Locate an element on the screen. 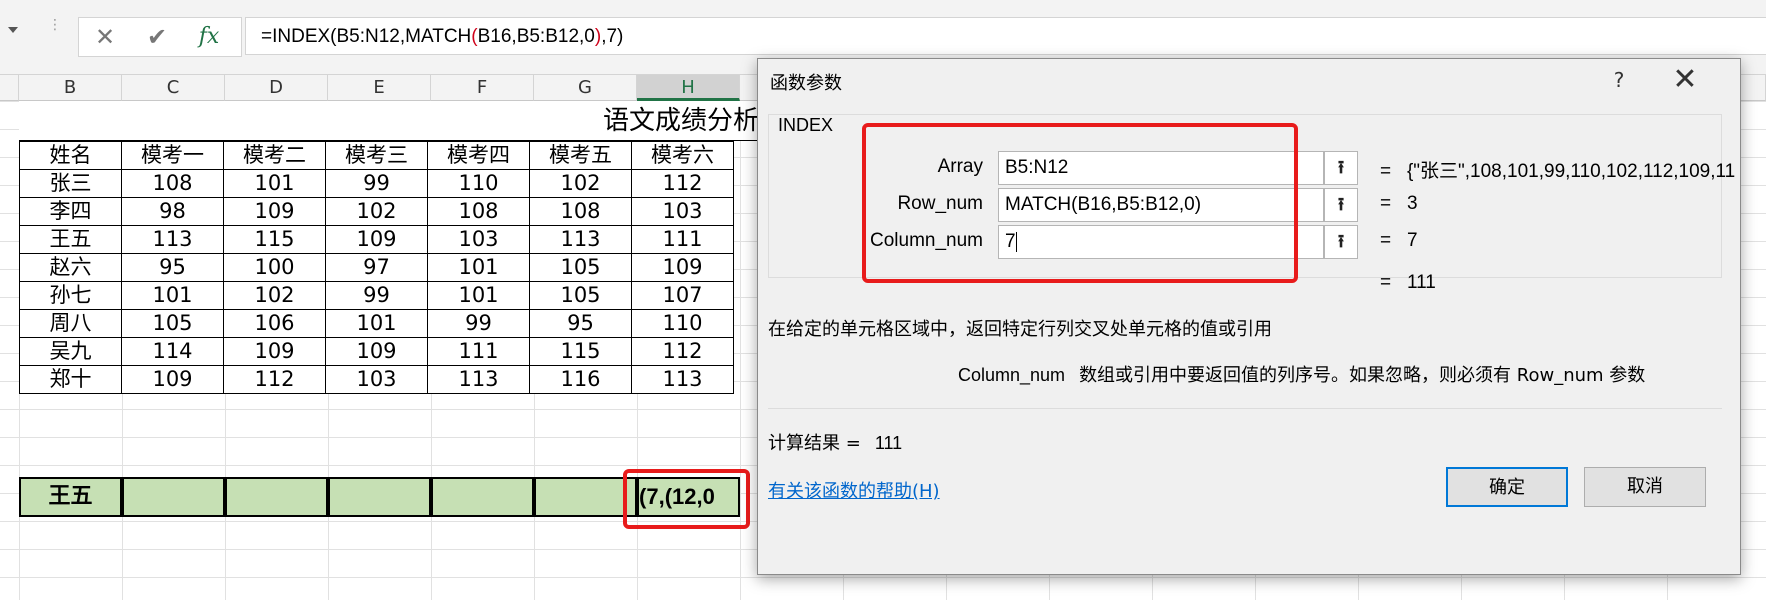 The height and width of the screenshot is (600, 1766). cancel-button: 取消 is located at coordinates (1645, 487).